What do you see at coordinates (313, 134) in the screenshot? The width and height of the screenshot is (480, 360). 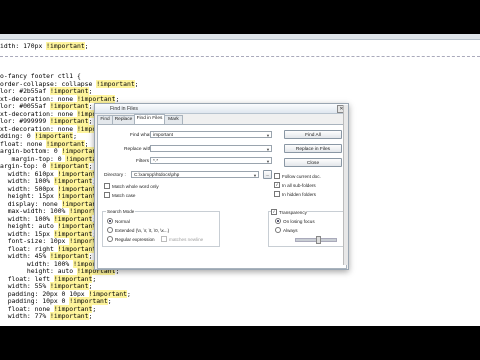 I see `find-all-button: Find All` at bounding box center [313, 134].